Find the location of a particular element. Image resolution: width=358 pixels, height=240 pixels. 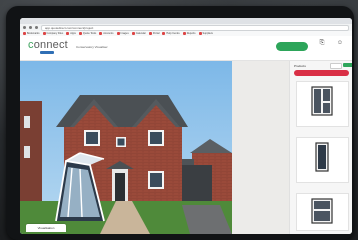

window-icon is located at coordinates (322, 211).